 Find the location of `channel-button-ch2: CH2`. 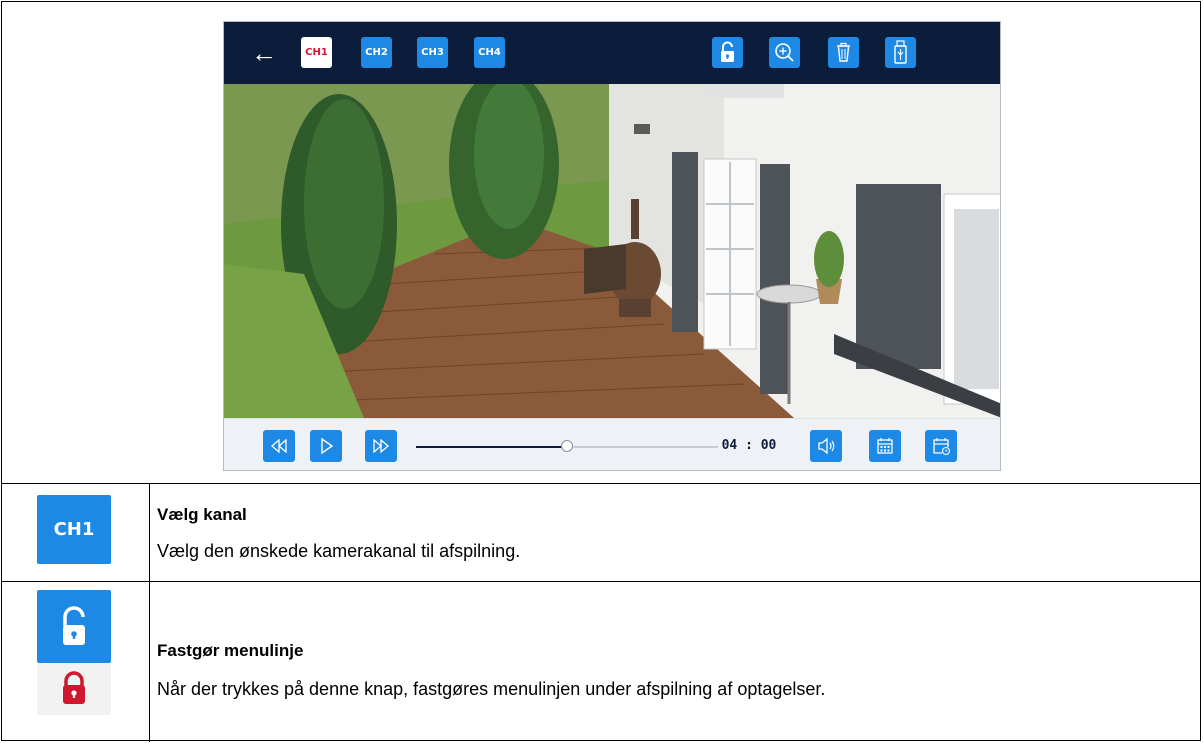

channel-button-ch2: CH2 is located at coordinates (376, 52).